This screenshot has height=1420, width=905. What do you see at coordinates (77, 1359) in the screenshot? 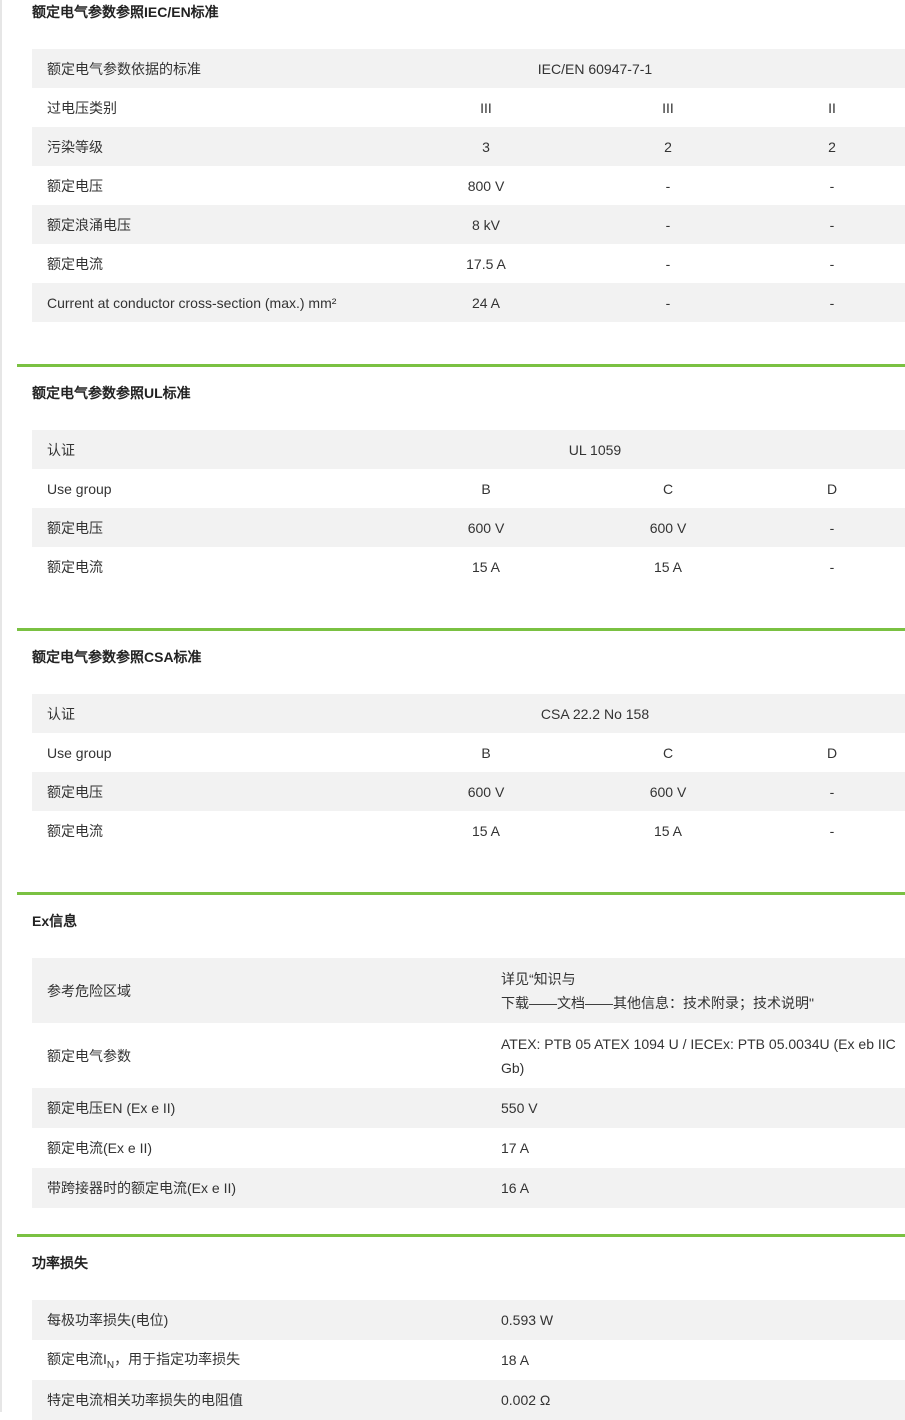
I see `label-text: 额定电流I` at bounding box center [77, 1359].